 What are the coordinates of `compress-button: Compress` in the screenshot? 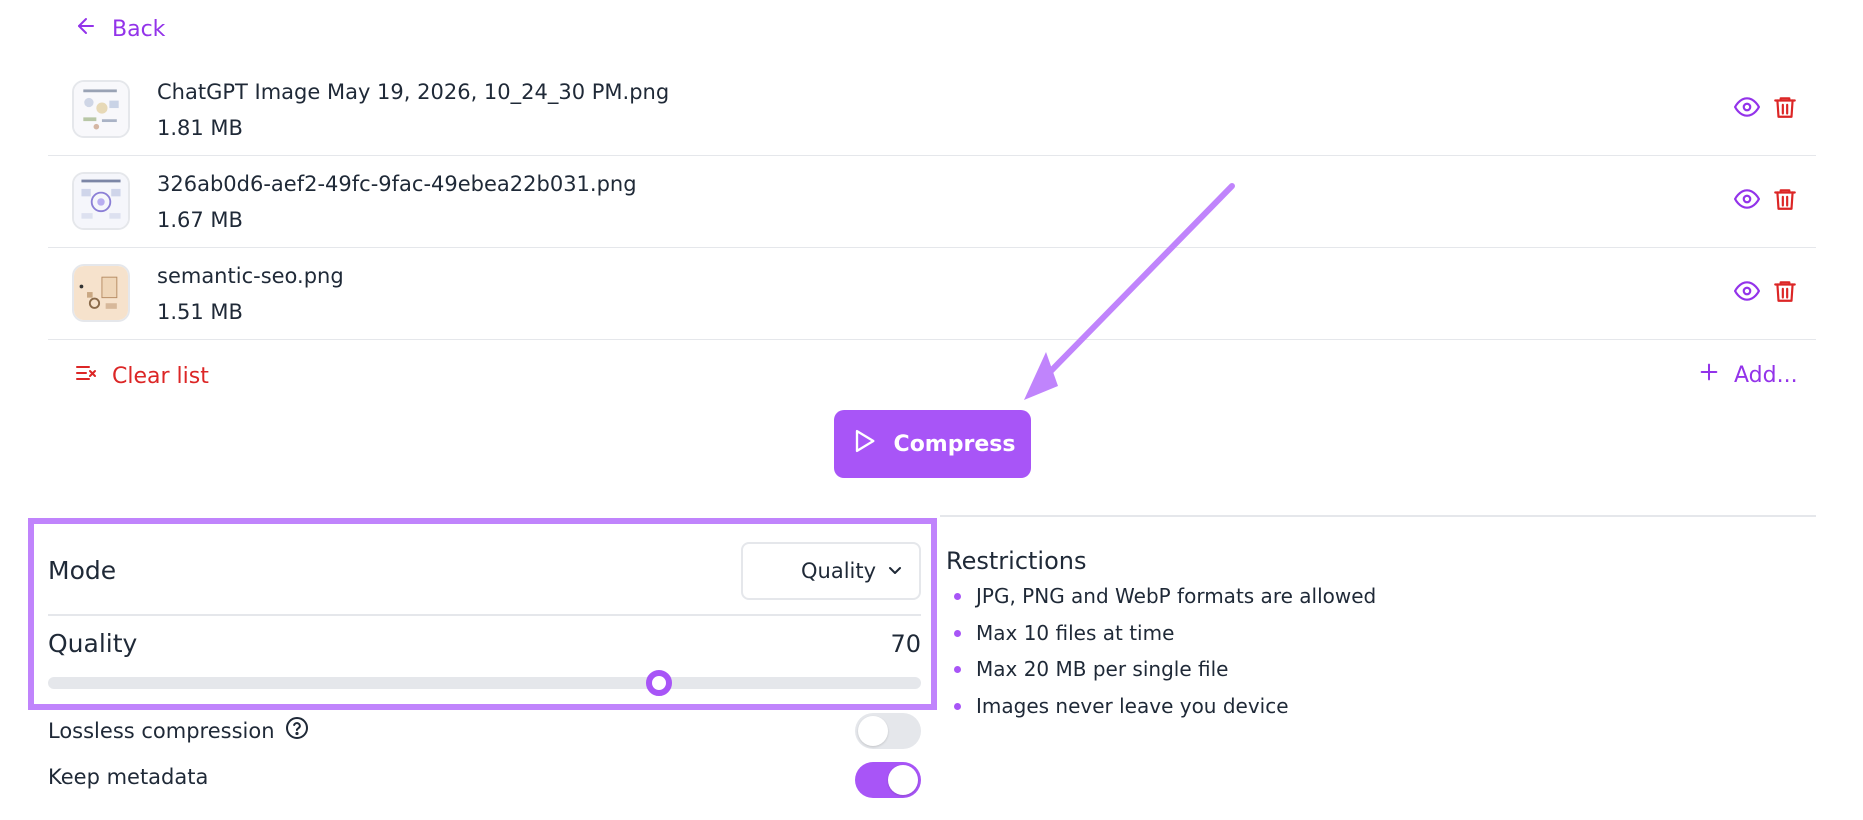 It's located at (932, 444).